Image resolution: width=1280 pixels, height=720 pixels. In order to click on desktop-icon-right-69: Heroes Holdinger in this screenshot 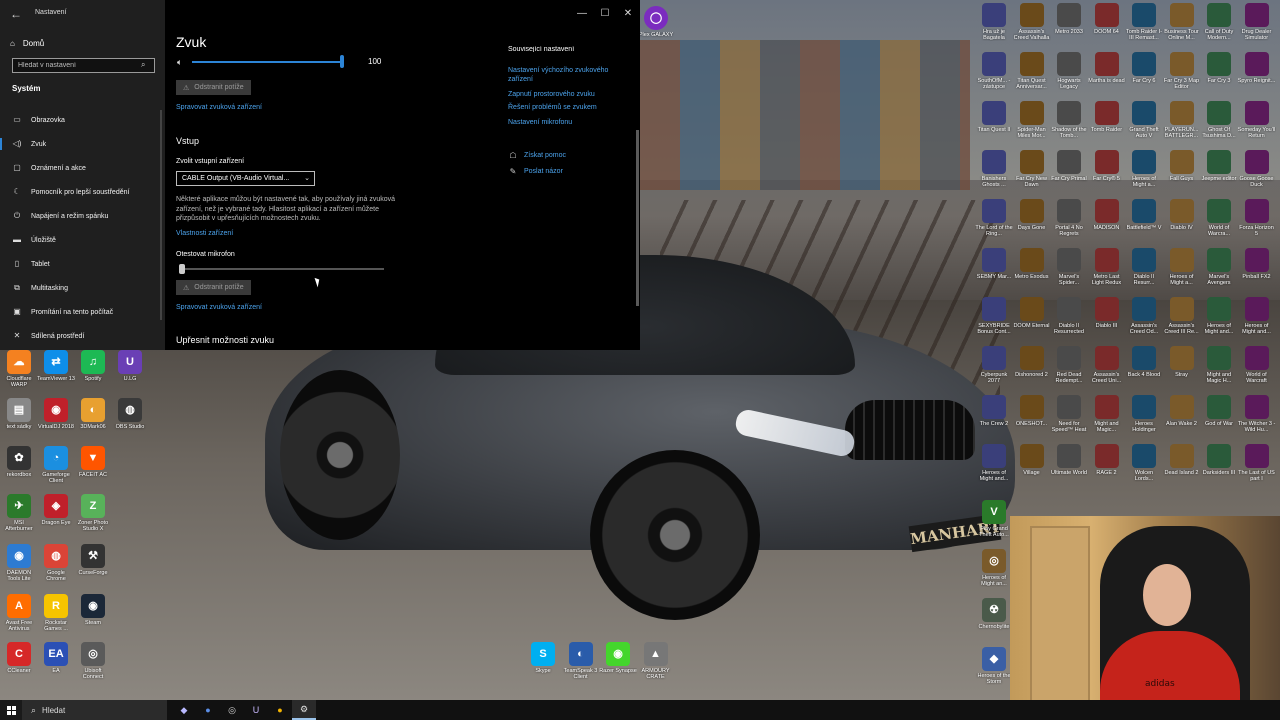, I will do `click(1144, 414)`.